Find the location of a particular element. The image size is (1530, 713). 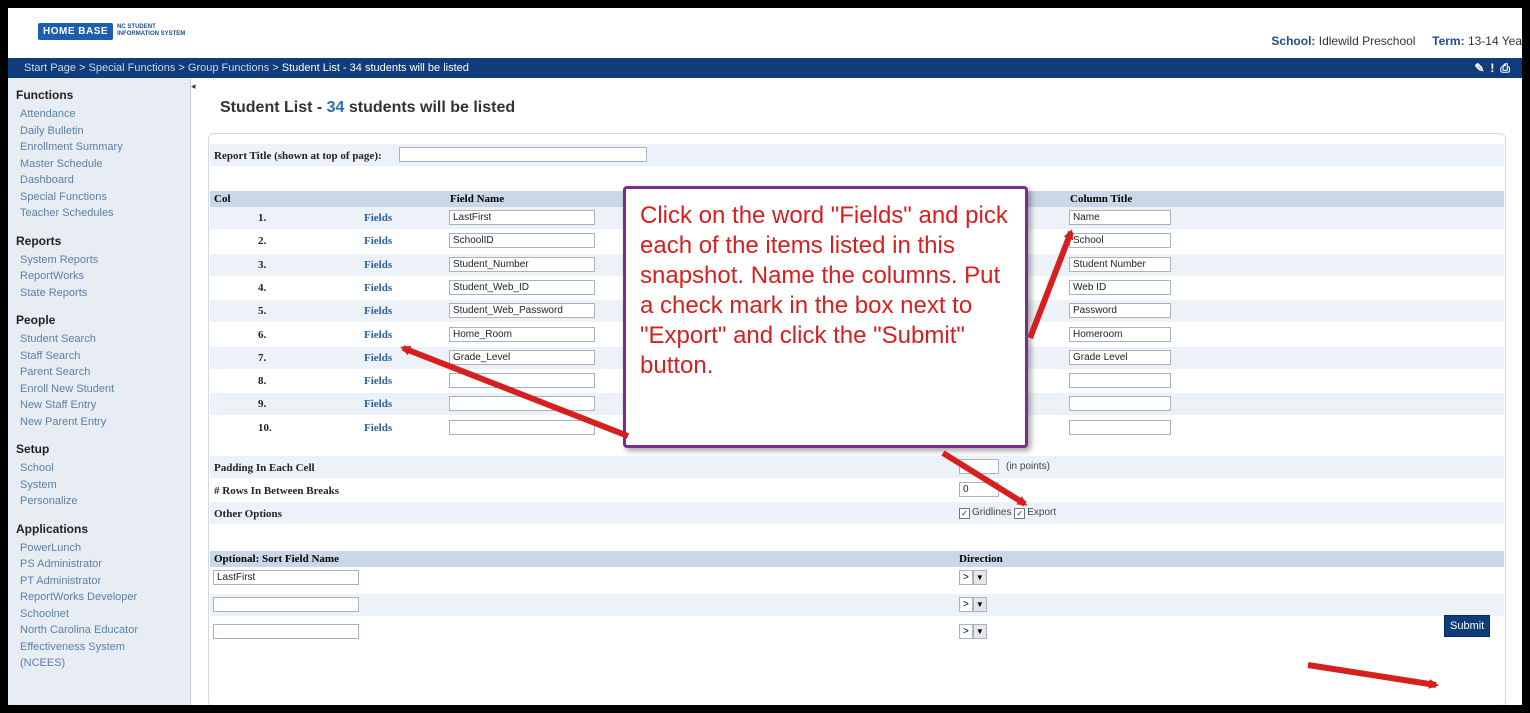

breadcrumb-link: Group Functions is located at coordinates (228, 68).